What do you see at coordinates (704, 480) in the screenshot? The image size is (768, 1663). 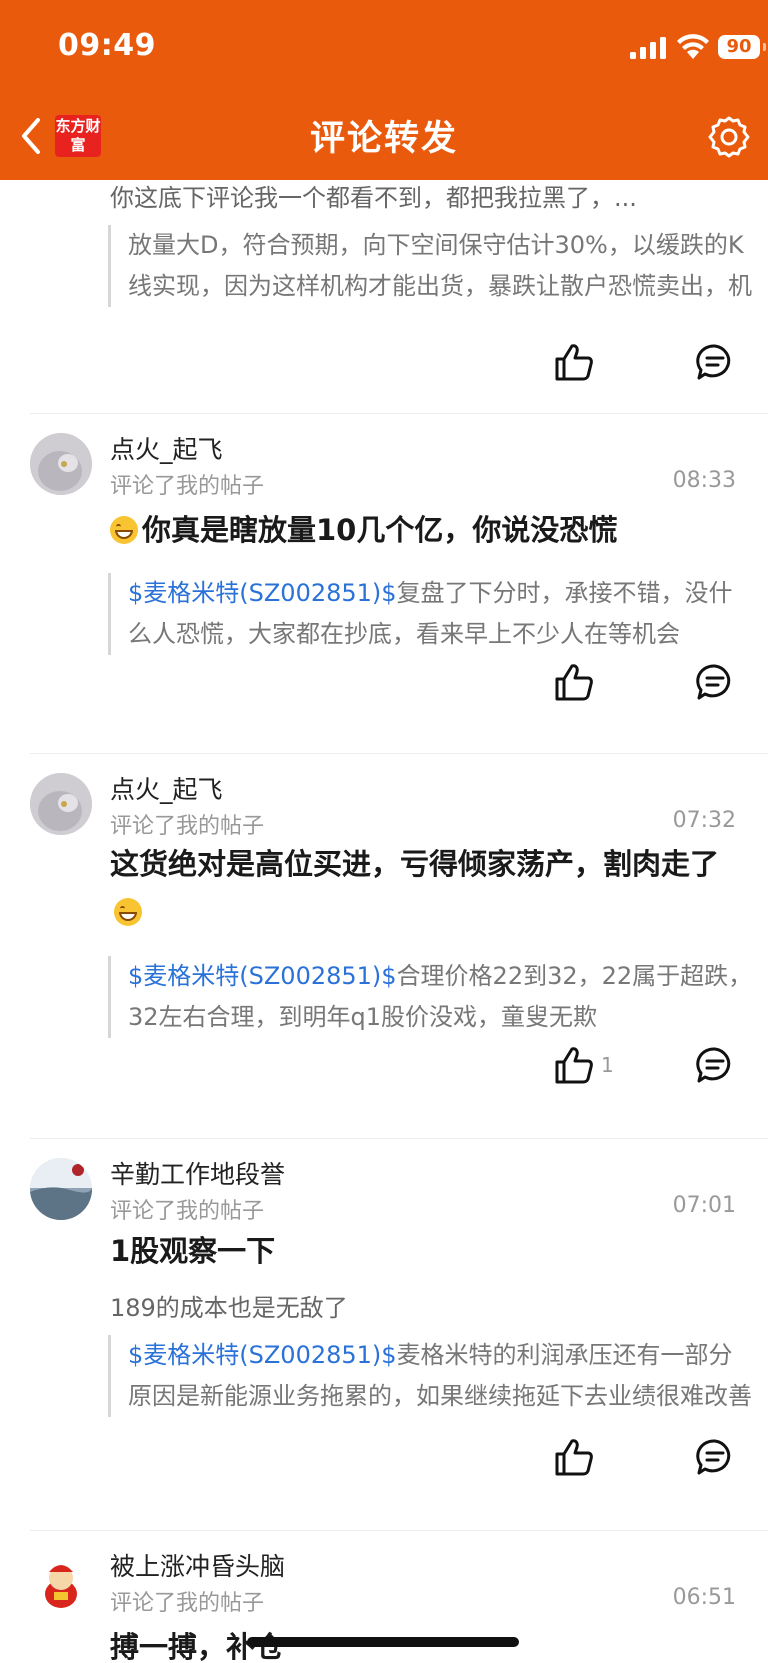 I see `timestamp: 08:33` at bounding box center [704, 480].